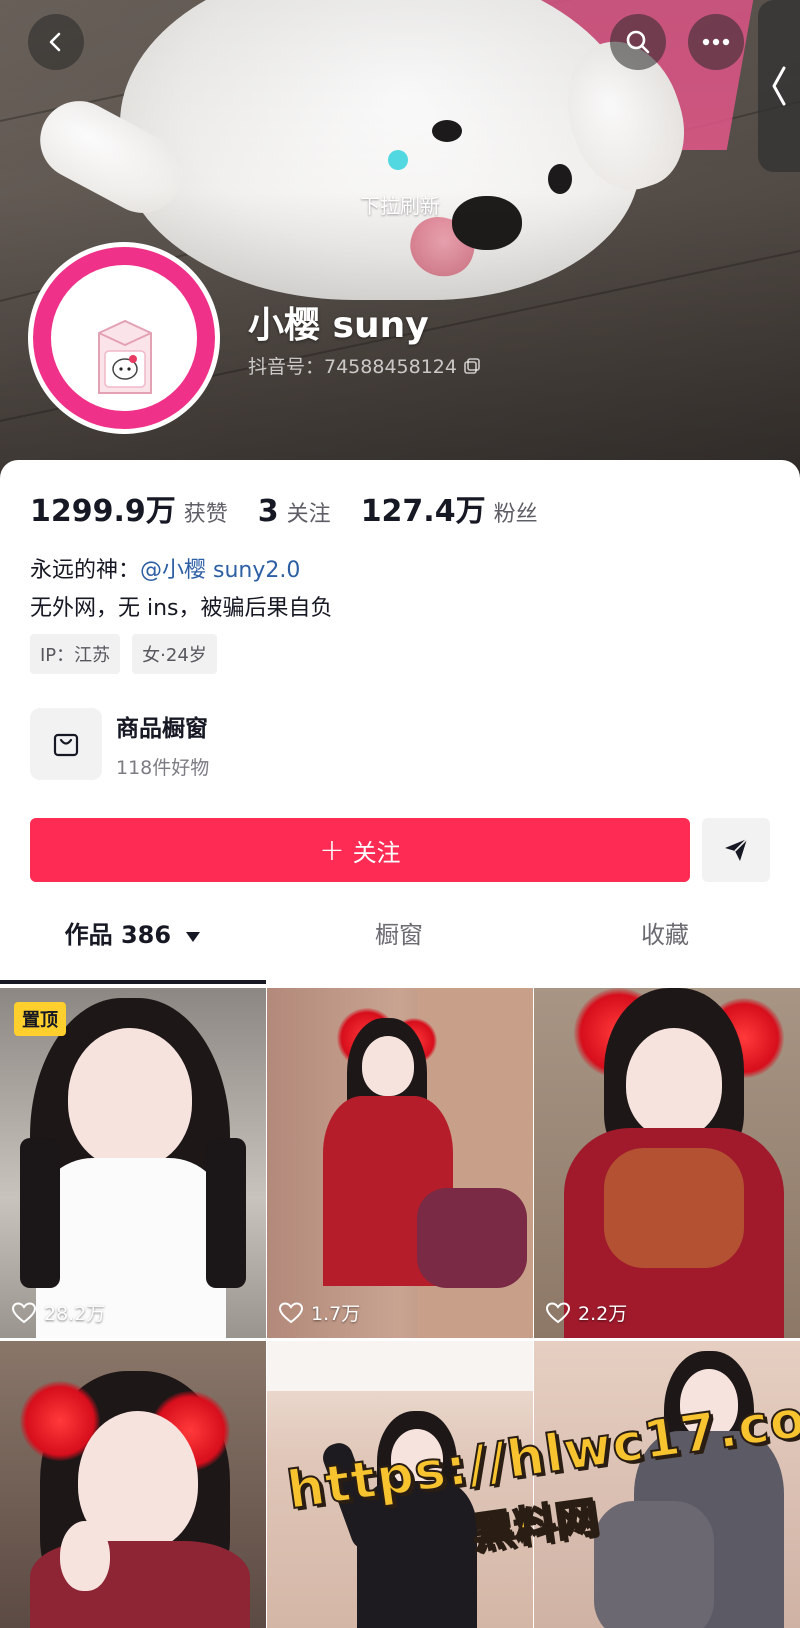 This screenshot has height=1628, width=800. Describe the element at coordinates (586, 1312) in the screenshot. I see `video-likes: 2.2万` at that location.